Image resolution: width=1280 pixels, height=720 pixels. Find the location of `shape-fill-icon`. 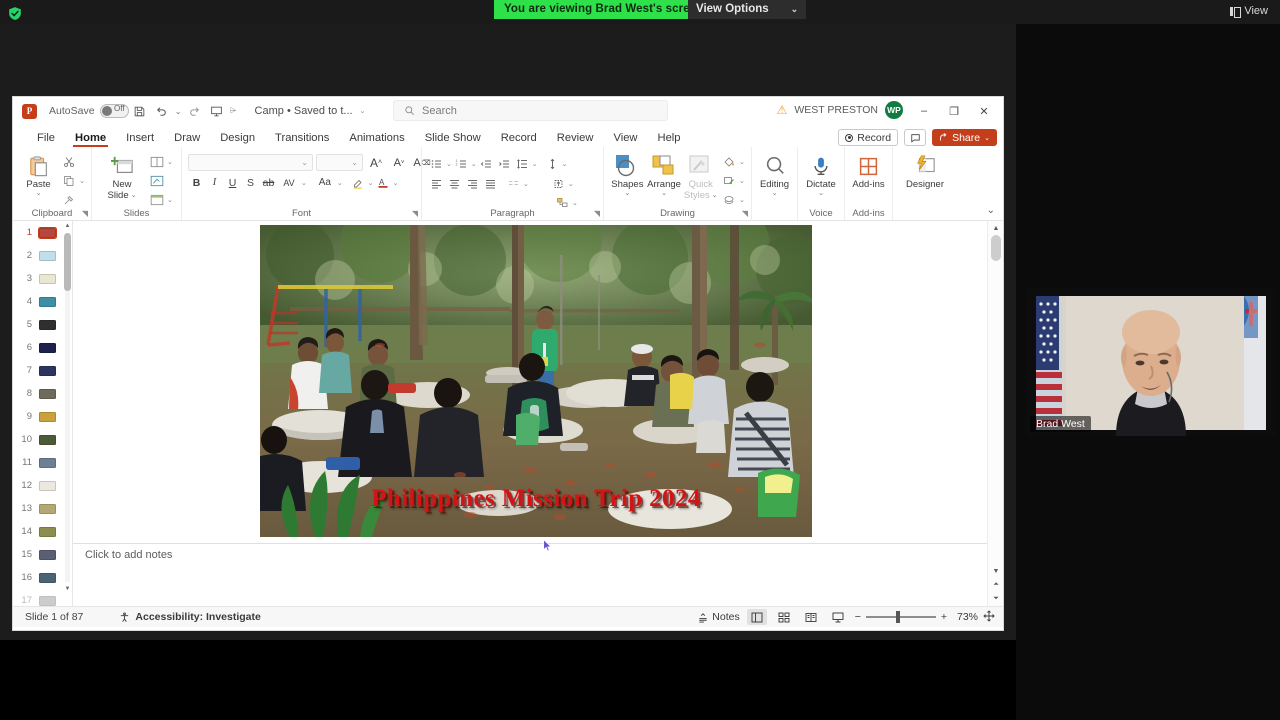

shape-fill-icon is located at coordinates (728, 161).